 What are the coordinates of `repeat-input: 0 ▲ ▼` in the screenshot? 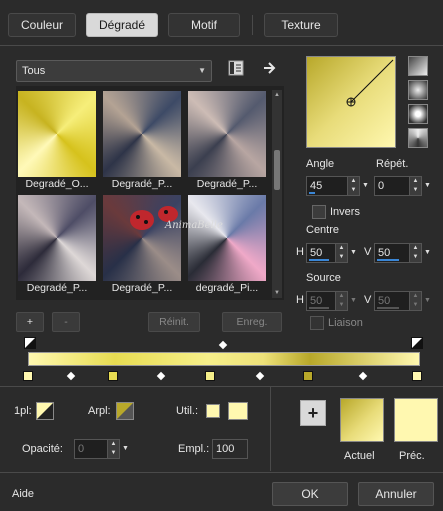 It's located at (398, 186).